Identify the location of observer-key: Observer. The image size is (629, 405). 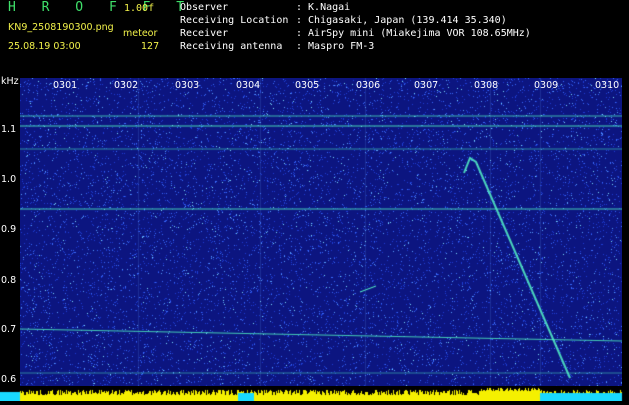
(204, 7).